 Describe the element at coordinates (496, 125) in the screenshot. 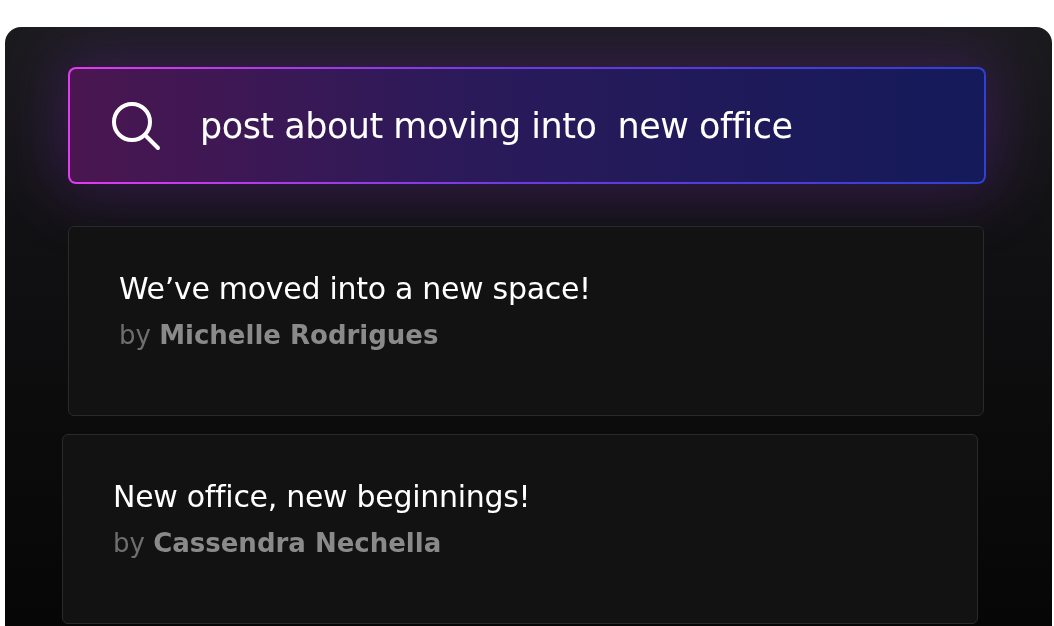

I see `search-text: post about moving into new office` at that location.